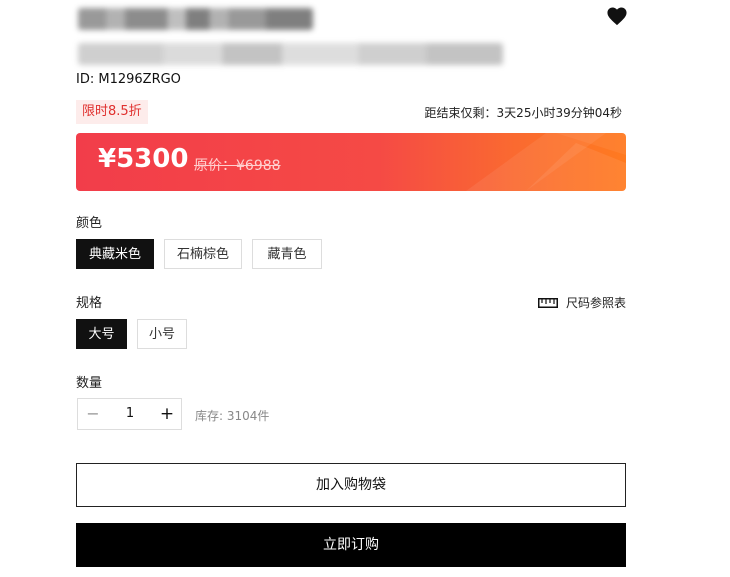  I want to click on size-label: 规格, so click(89, 303).